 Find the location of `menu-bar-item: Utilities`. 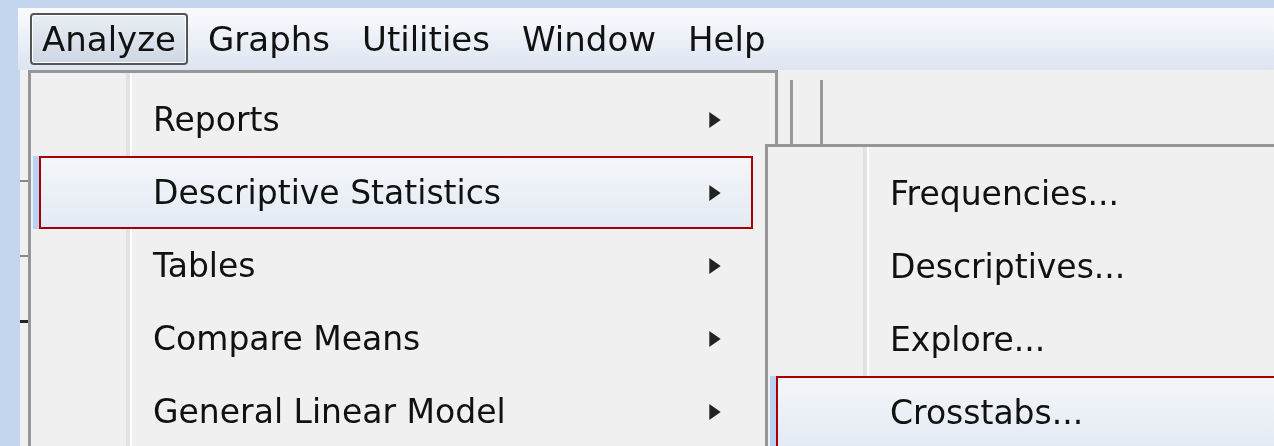

menu-bar-item: Utilities is located at coordinates (426, 39).